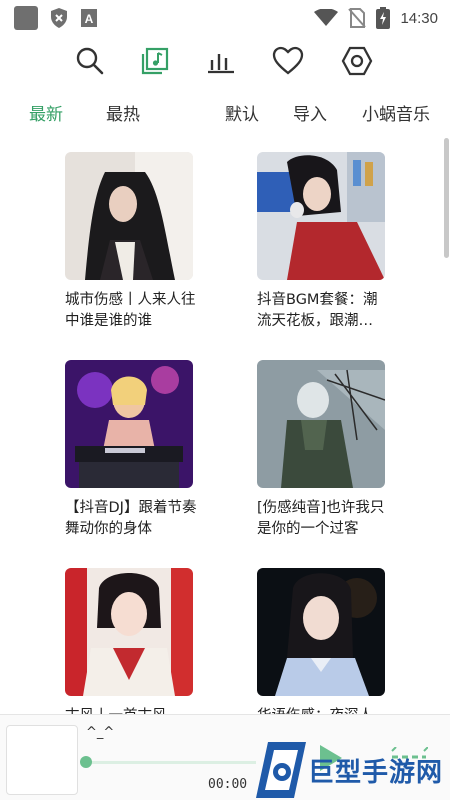  I want to click on player-time: 00:00, so click(228, 784).